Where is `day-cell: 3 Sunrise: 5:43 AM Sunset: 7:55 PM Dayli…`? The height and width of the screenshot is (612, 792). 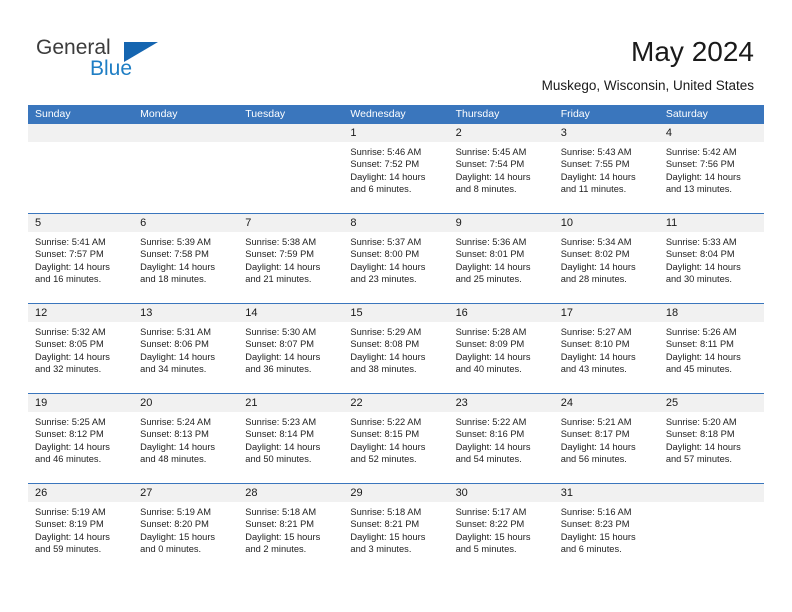 day-cell: 3 Sunrise: 5:43 AM Sunset: 7:55 PM Dayli… is located at coordinates (606, 168).